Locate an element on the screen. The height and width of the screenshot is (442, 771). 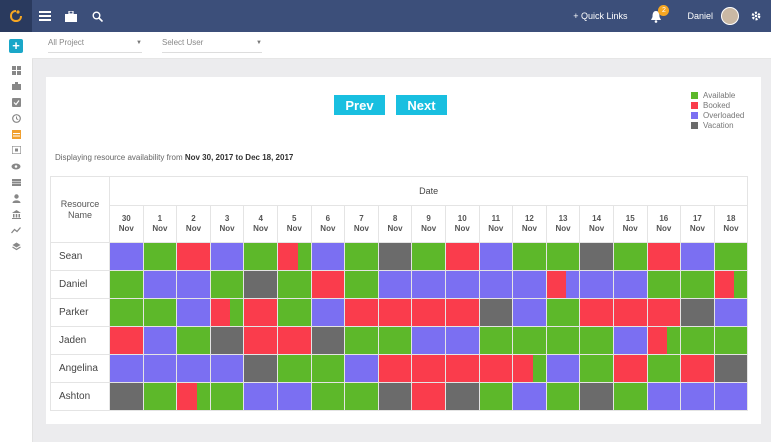
settings-gear-icon is located at coordinates (756, 16).